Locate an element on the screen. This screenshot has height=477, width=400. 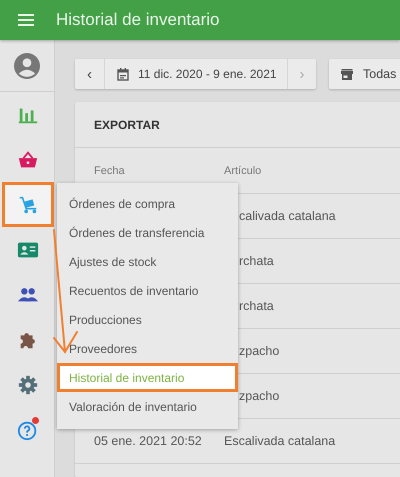
settings-icon is located at coordinates (28, 385).